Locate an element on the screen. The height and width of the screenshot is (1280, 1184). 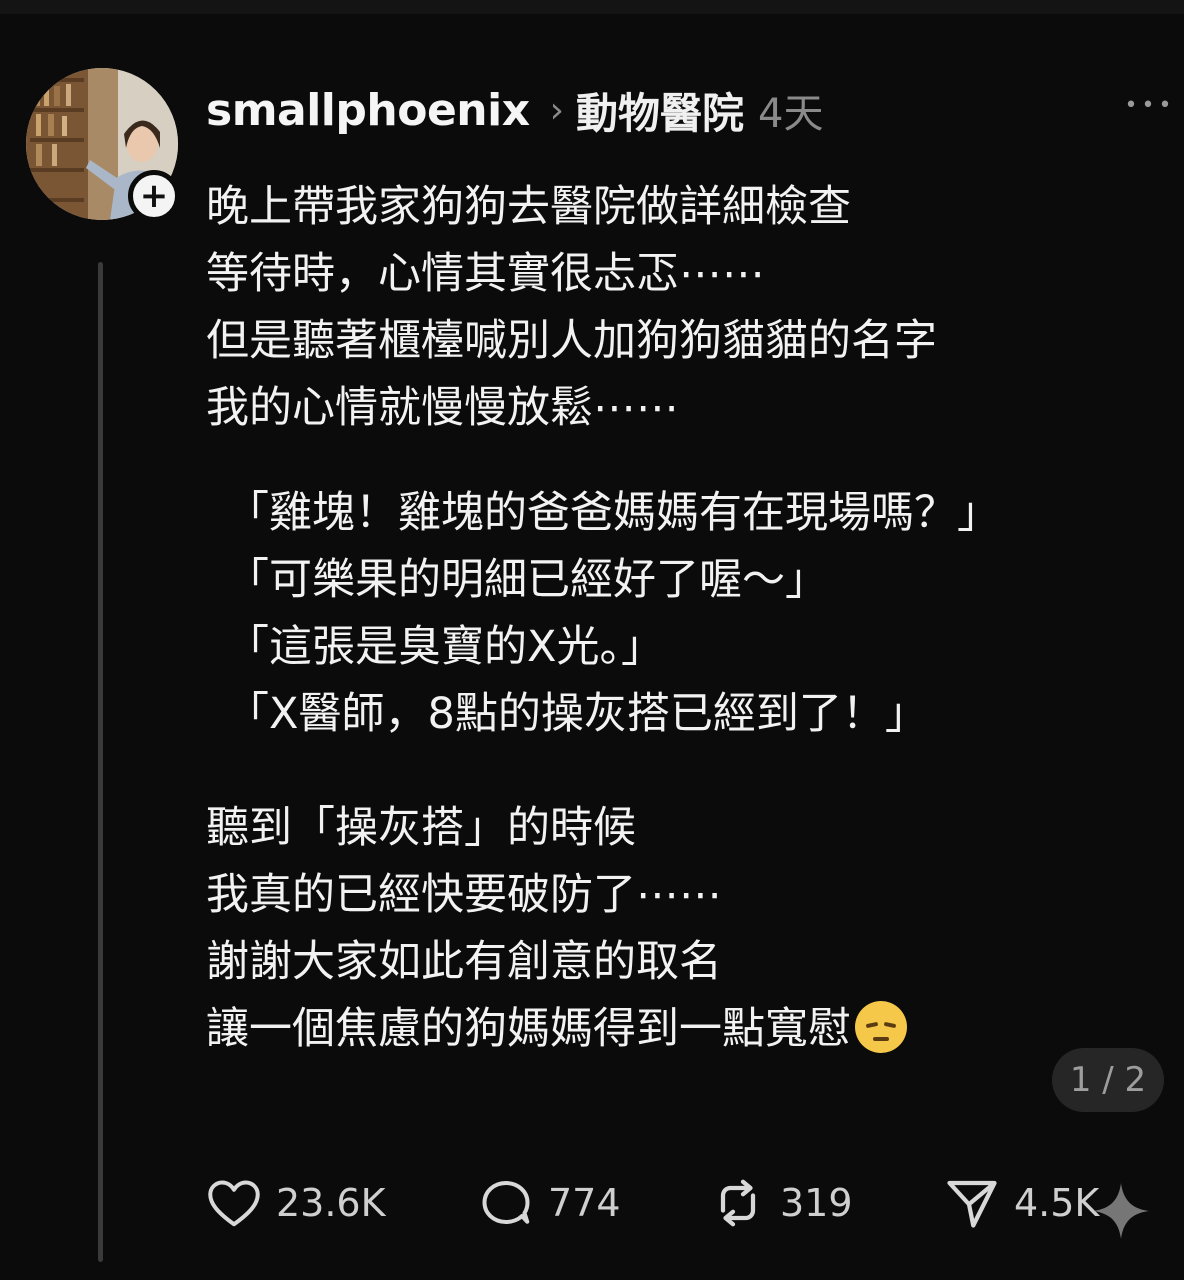
repost-icon is located at coordinates (738, 1203).